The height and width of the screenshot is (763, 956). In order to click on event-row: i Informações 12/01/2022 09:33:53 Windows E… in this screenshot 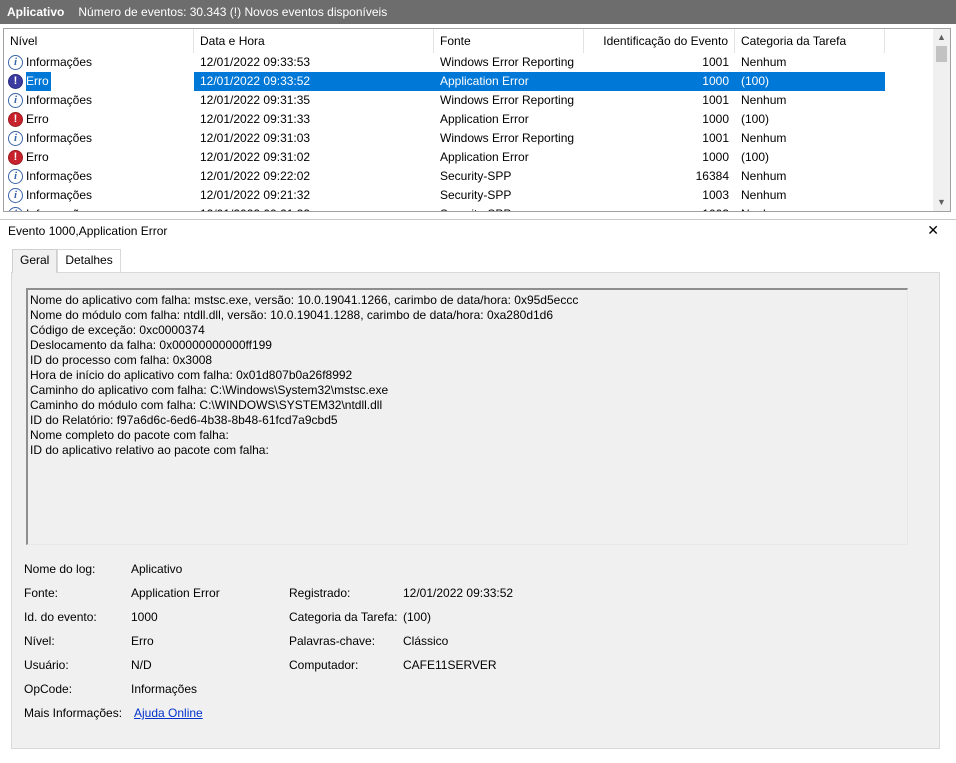, I will do `click(469, 62)`.